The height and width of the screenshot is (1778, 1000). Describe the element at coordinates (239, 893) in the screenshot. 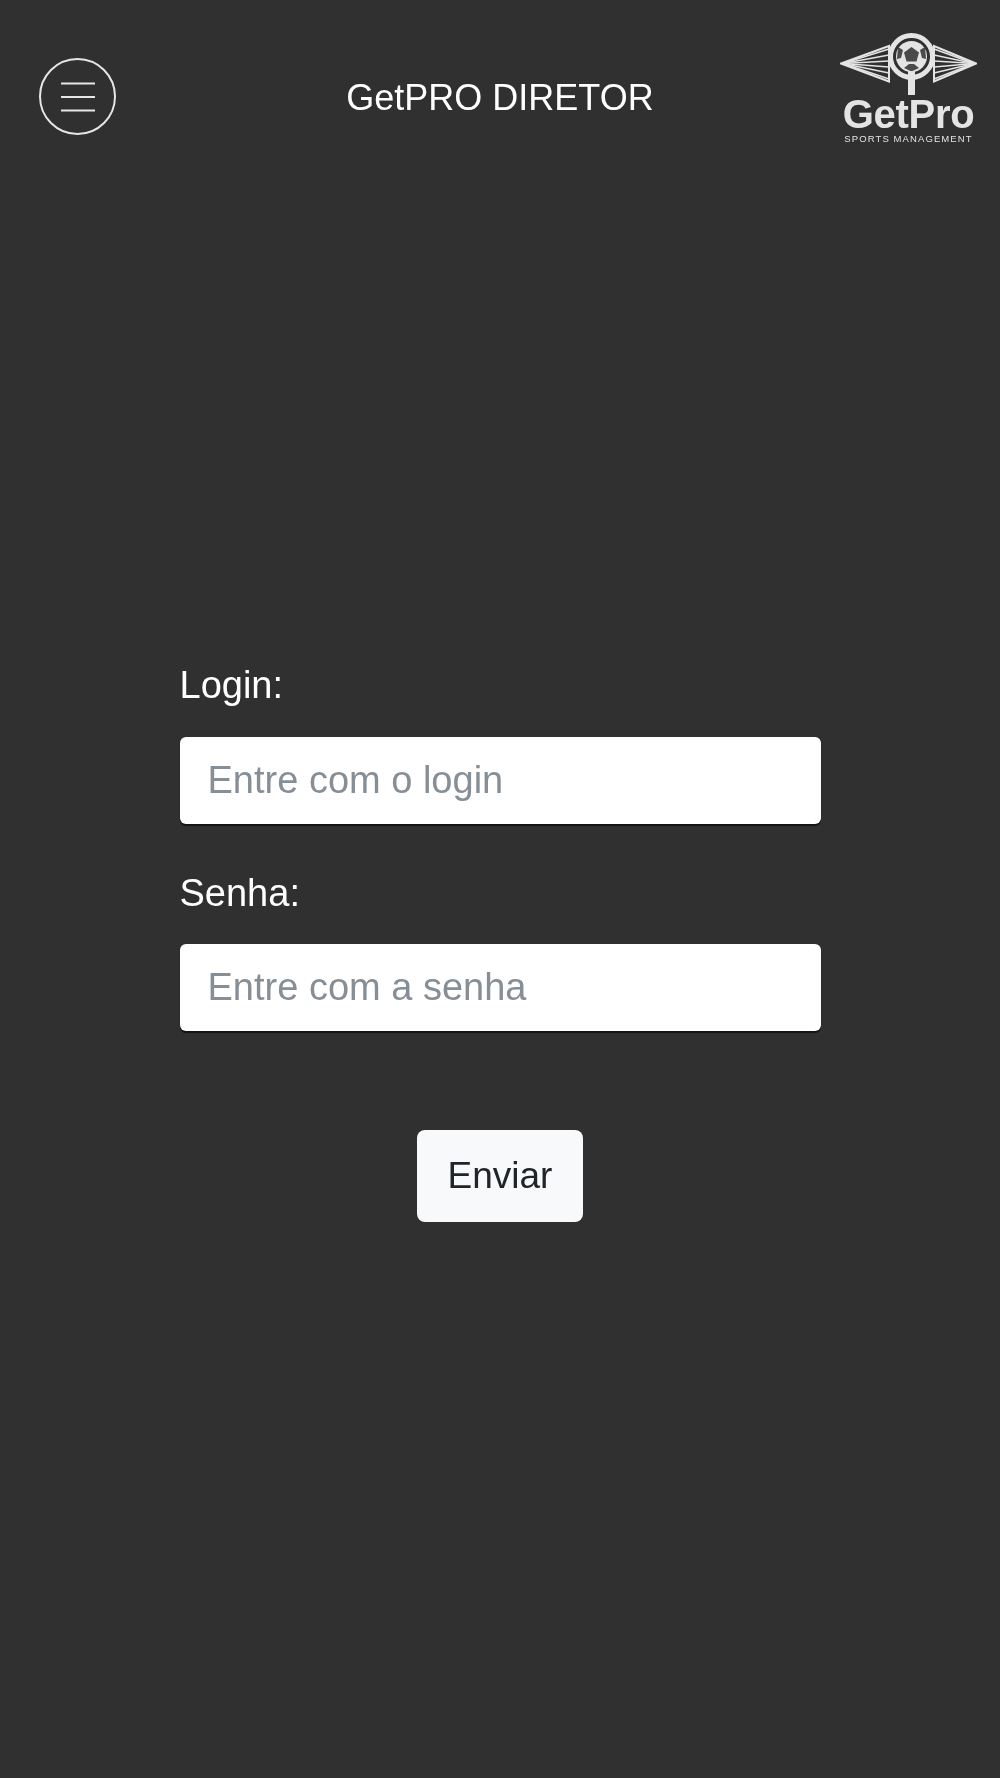

I see `field-label: Senha:` at that location.